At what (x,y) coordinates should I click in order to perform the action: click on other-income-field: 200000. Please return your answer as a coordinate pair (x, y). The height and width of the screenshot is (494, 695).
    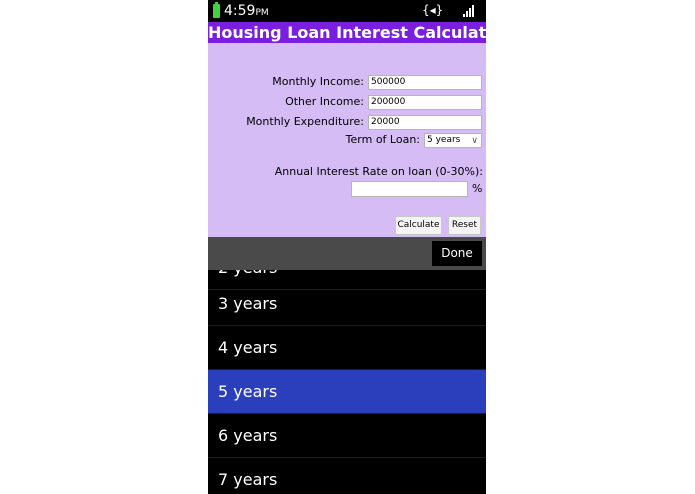
    Looking at the image, I should click on (425, 102).